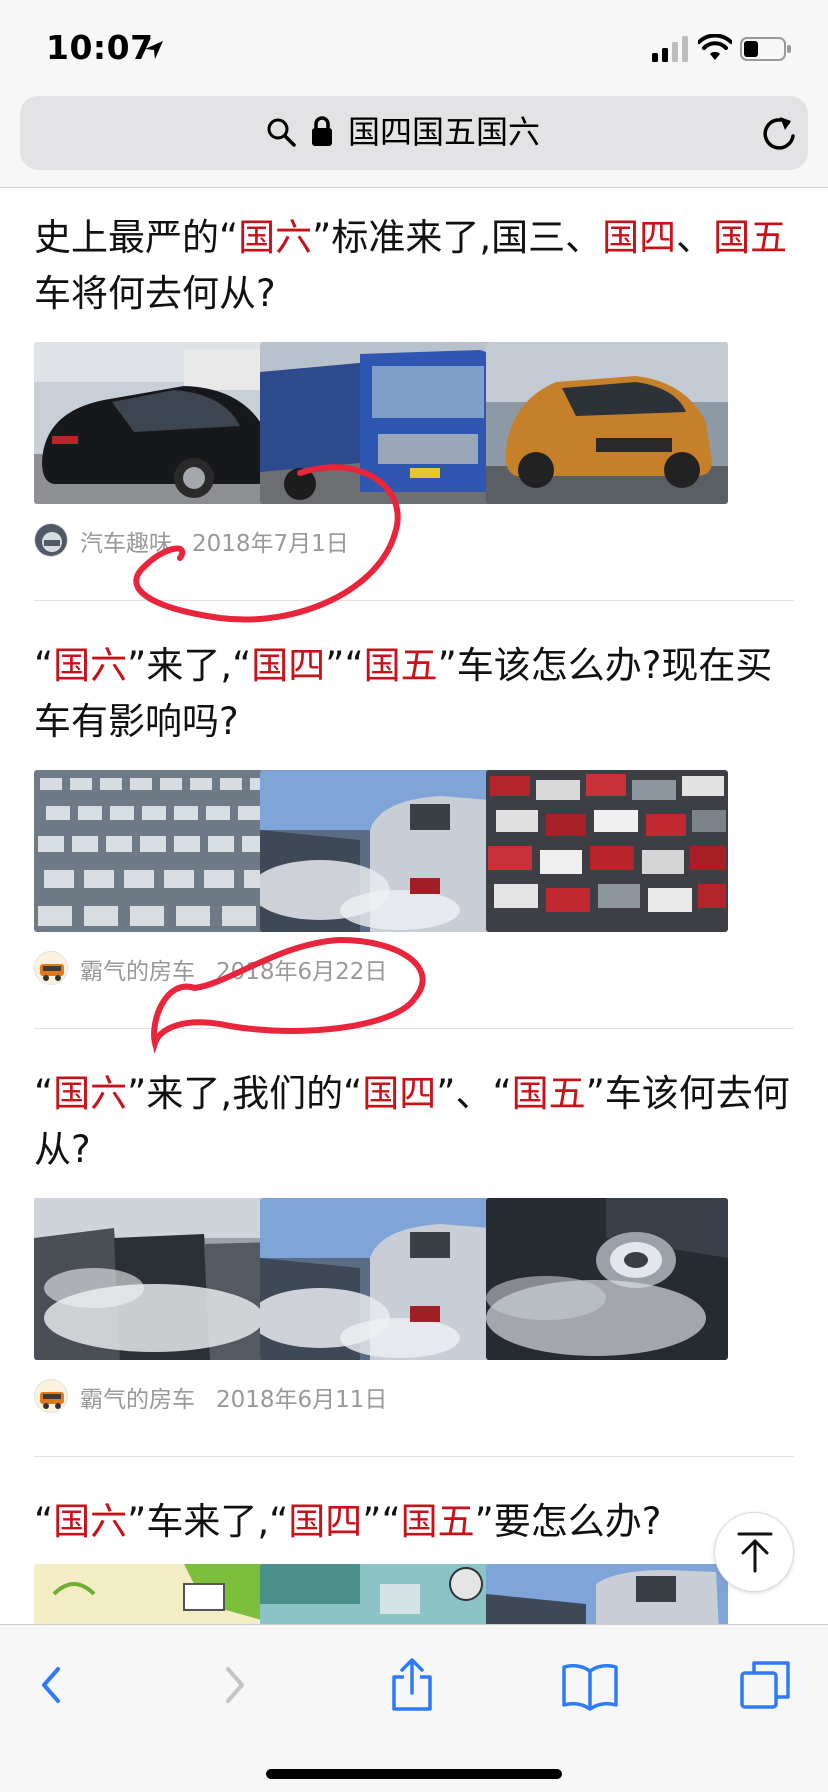 This screenshot has width=828, height=1792. I want to click on cellular-signal-icon, so click(670, 49).